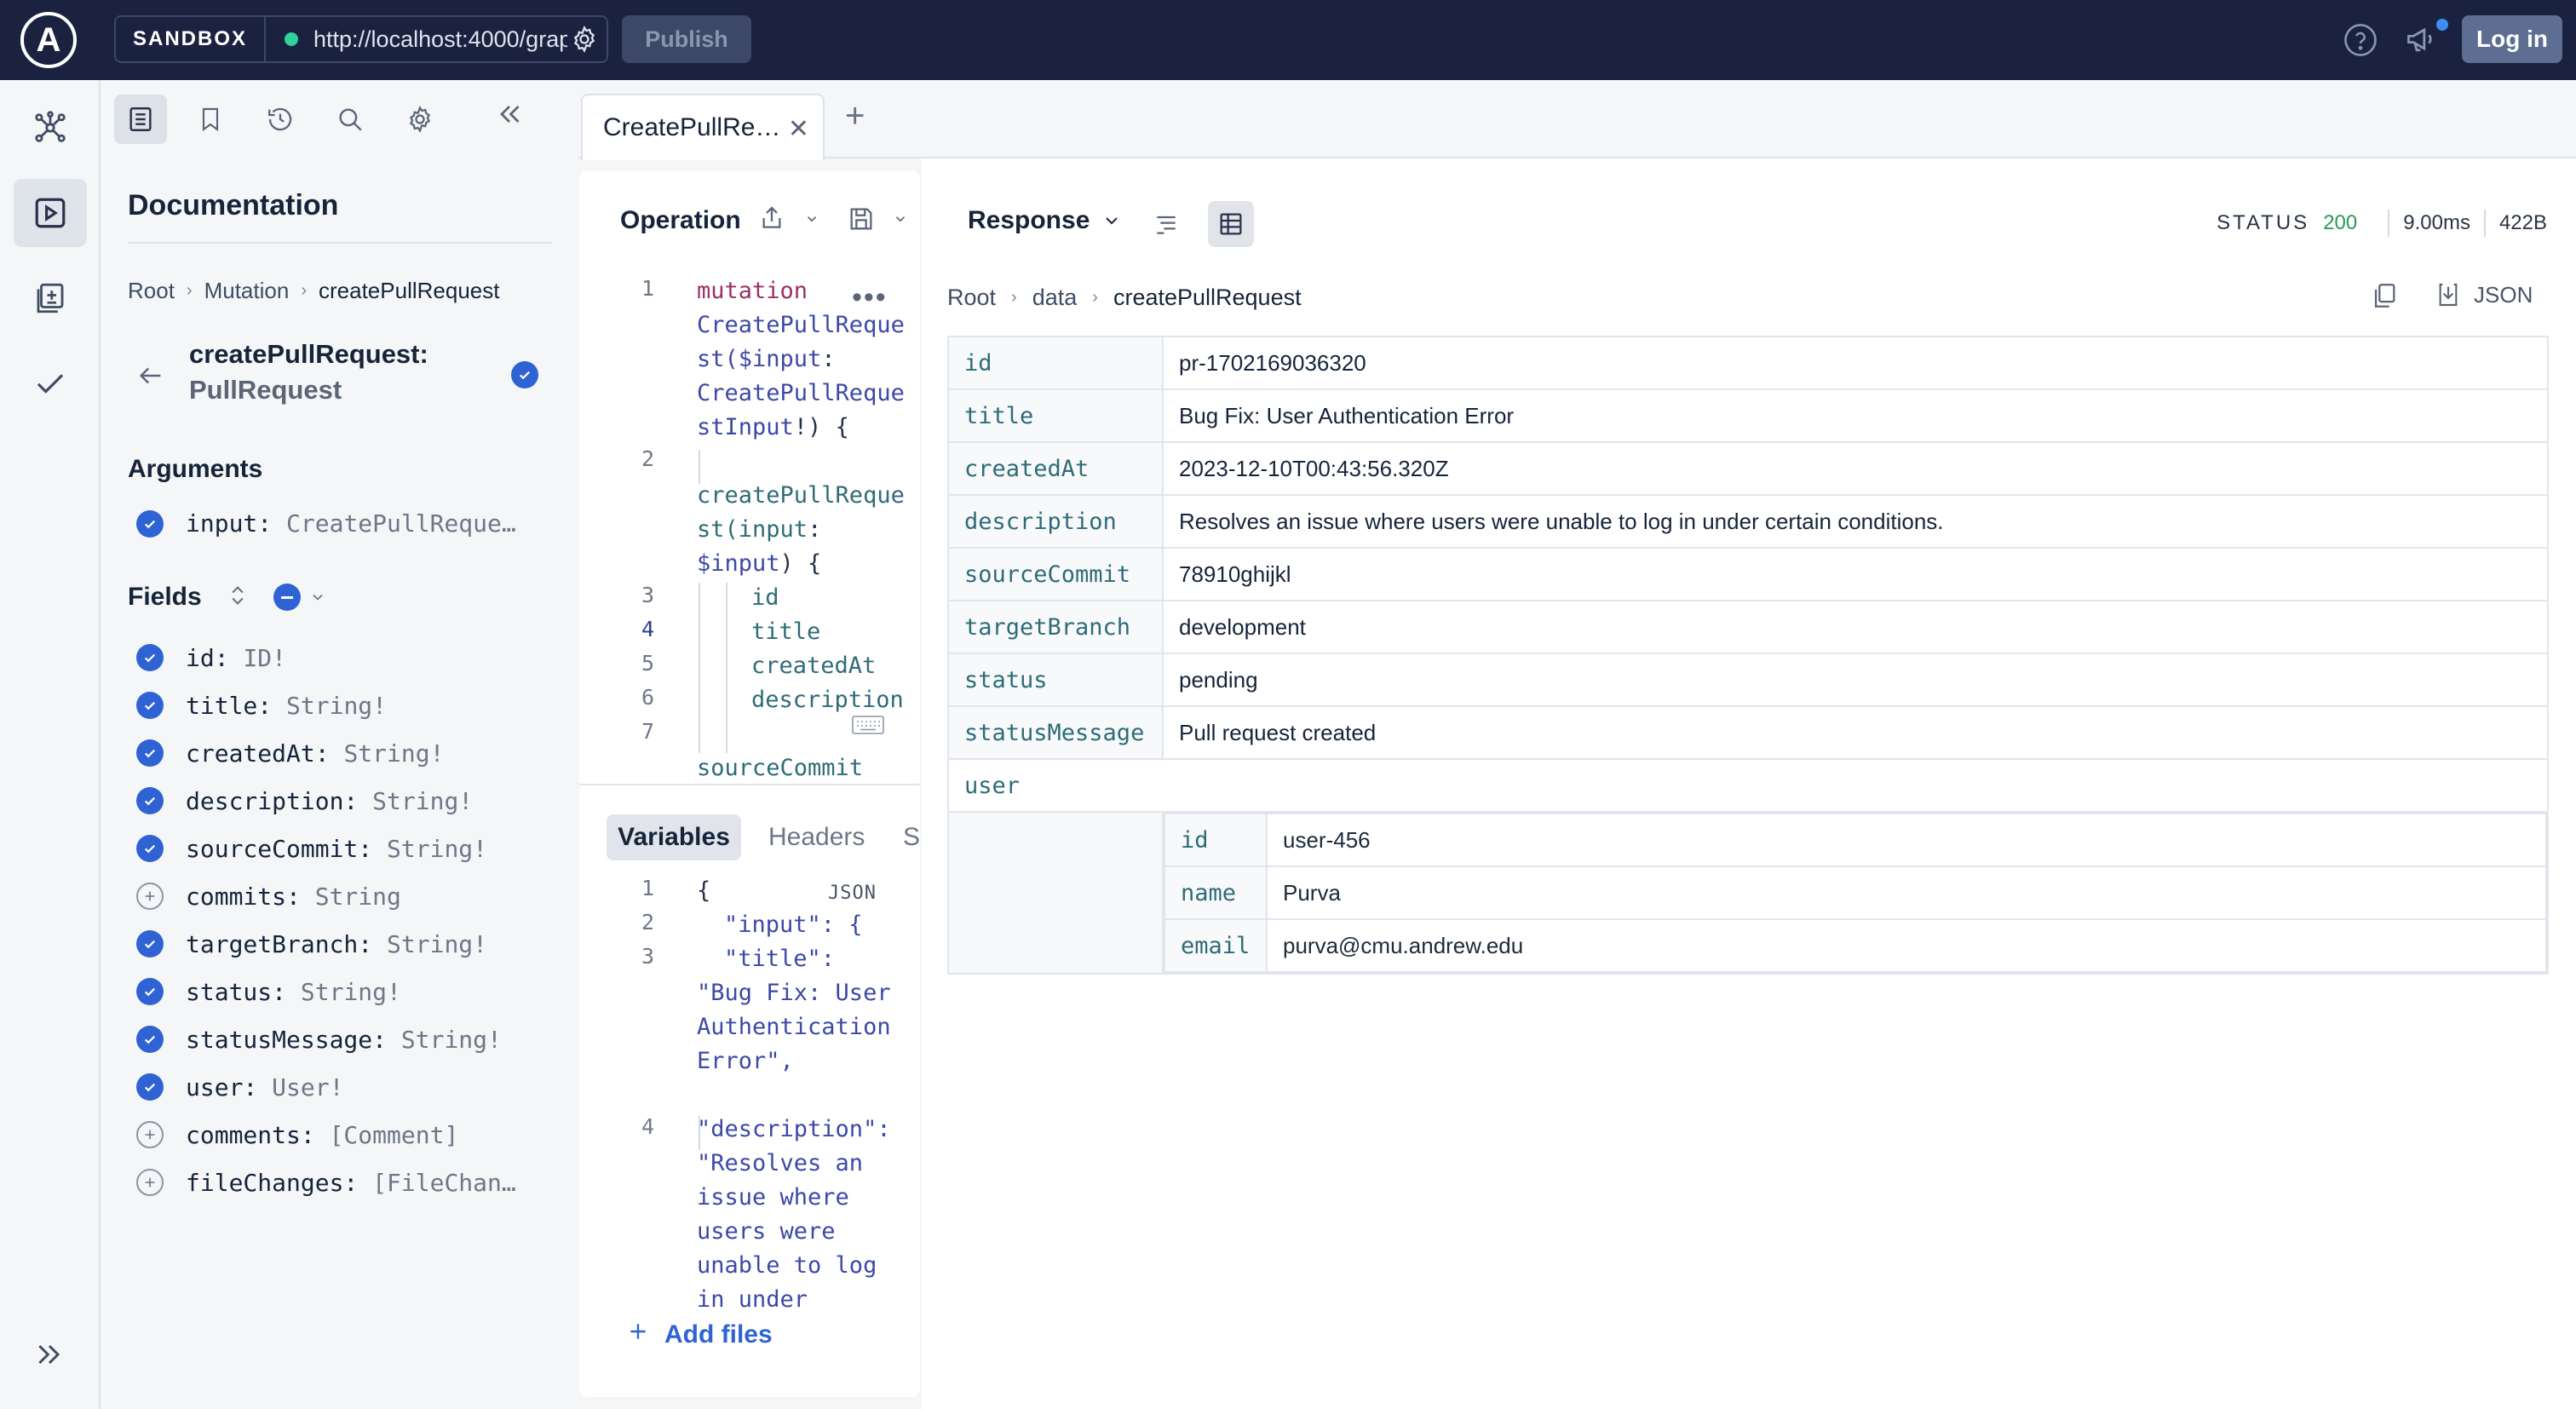  Describe the element at coordinates (817, 837) in the screenshot. I see `tab-headers: Headers` at that location.